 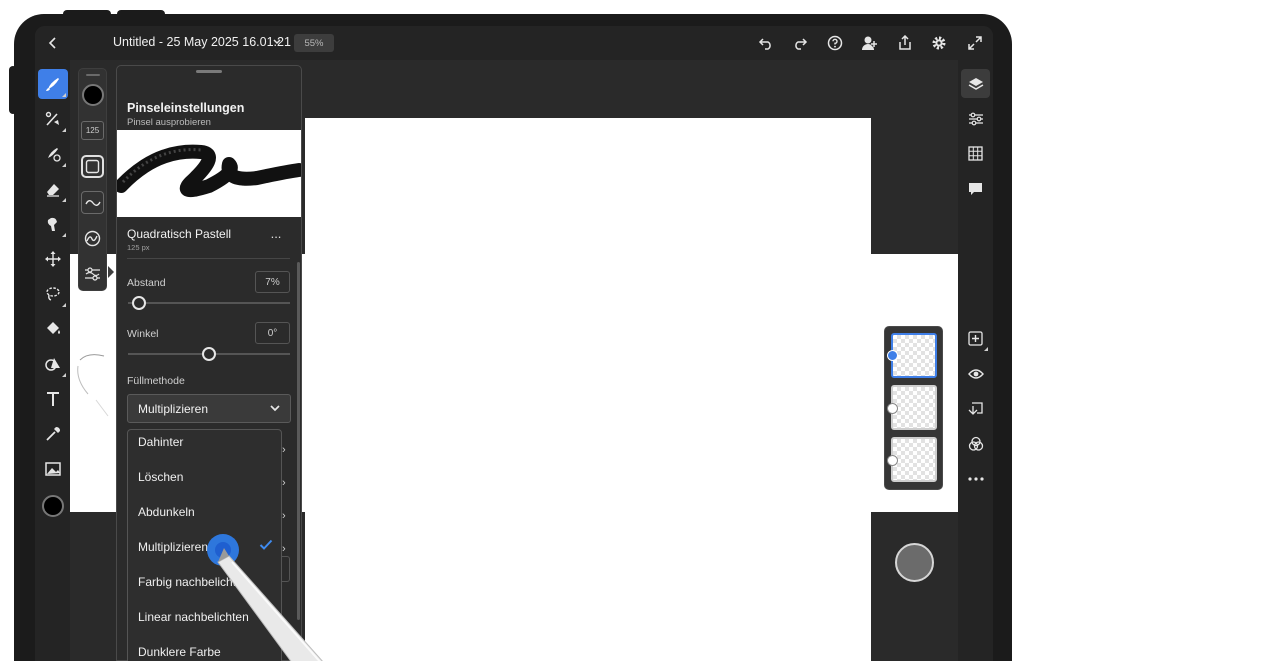 What do you see at coordinates (193, 582) in the screenshot?
I see `menu-item: Farbig nachbelichten` at bounding box center [193, 582].